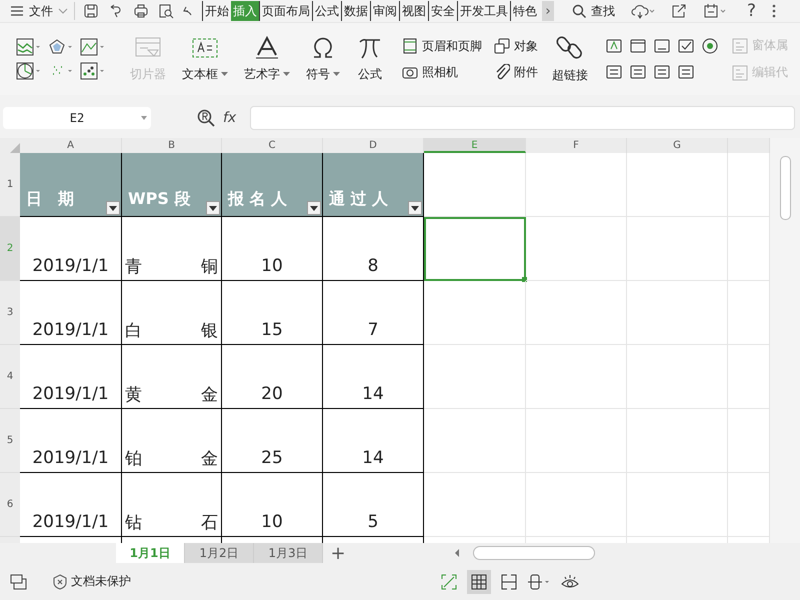 Image resolution: width=800 pixels, height=600 pixels. What do you see at coordinates (751, 11) in the screenshot?
I see `help-button: ?` at bounding box center [751, 11].